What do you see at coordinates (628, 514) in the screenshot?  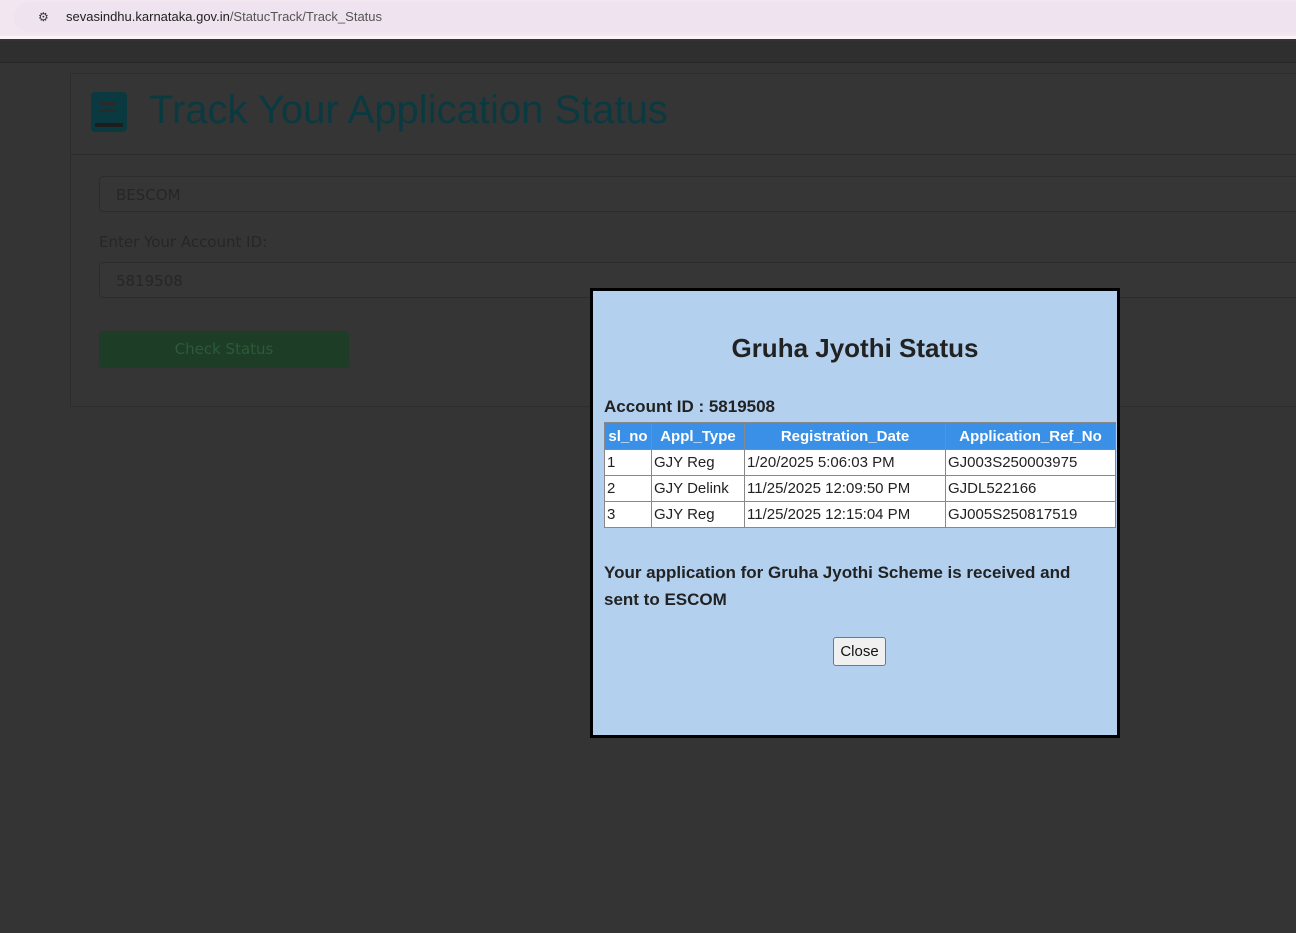 I see `cell: 3` at bounding box center [628, 514].